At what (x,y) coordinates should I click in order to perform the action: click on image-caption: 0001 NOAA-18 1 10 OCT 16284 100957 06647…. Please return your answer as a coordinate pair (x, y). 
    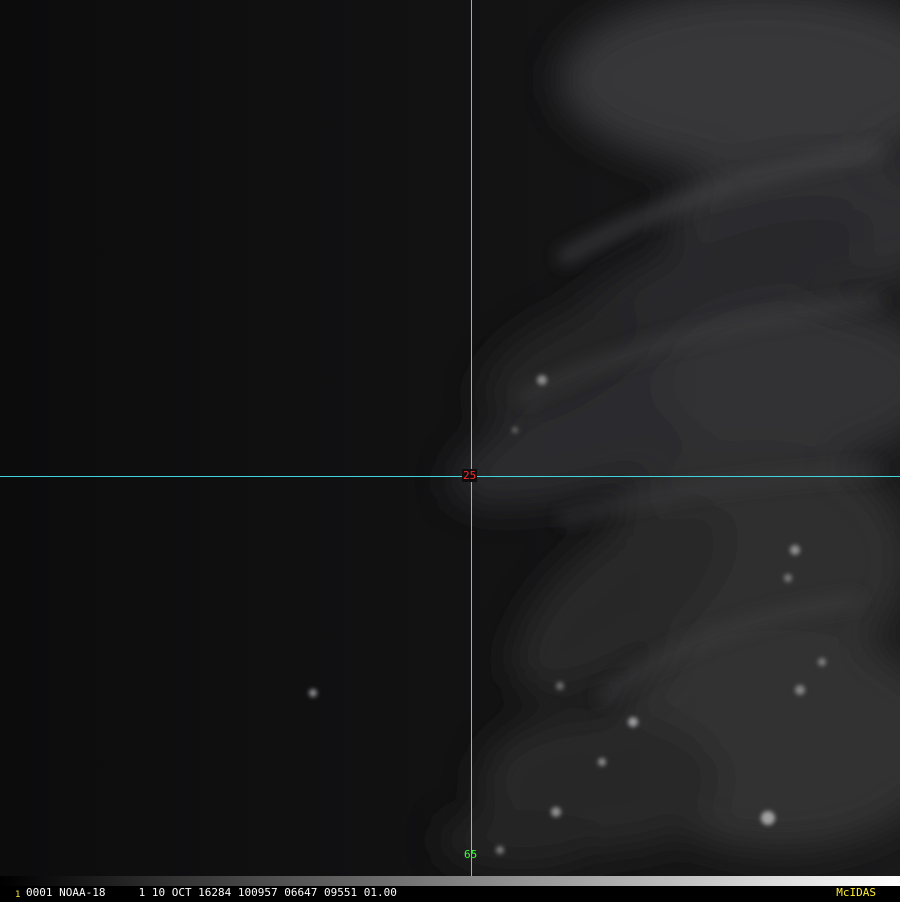
    Looking at the image, I should click on (211, 892).